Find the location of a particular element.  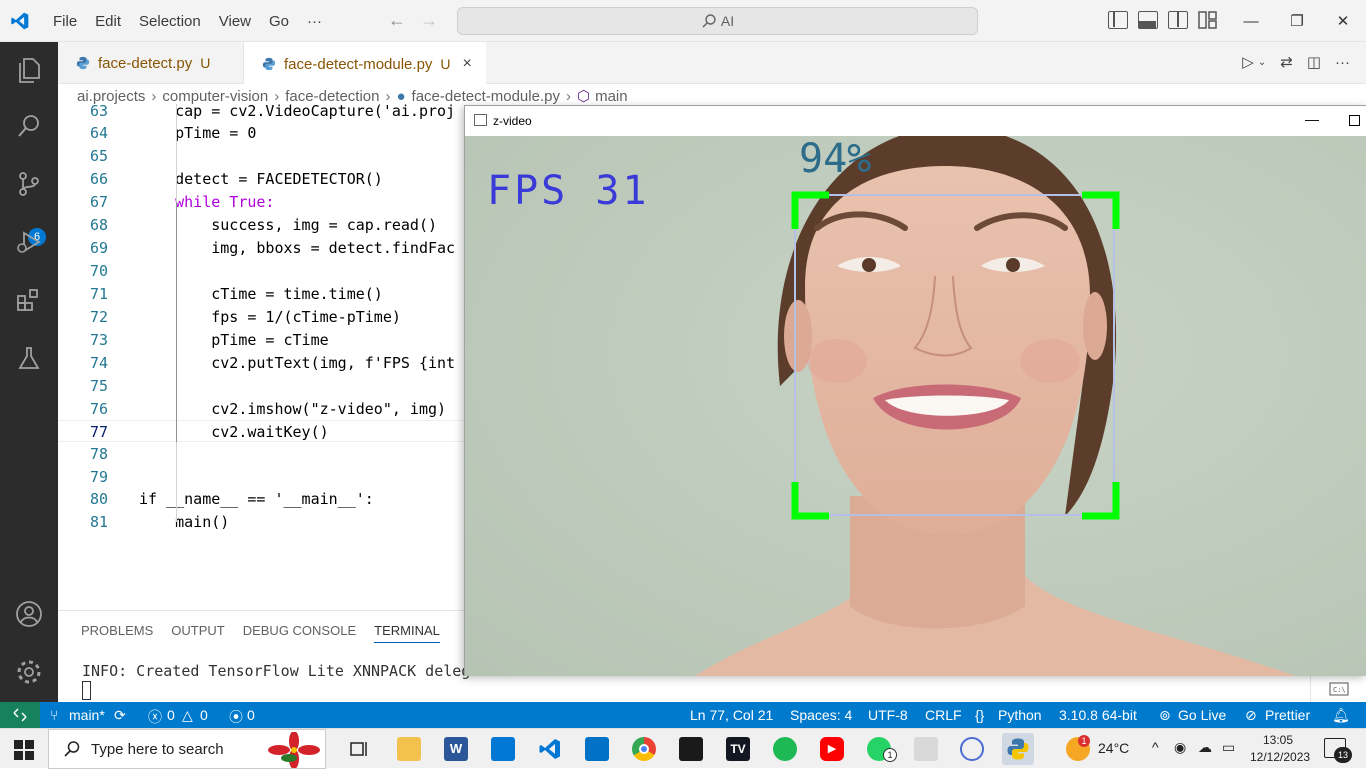

explorer-icon is located at coordinates (29, 70).